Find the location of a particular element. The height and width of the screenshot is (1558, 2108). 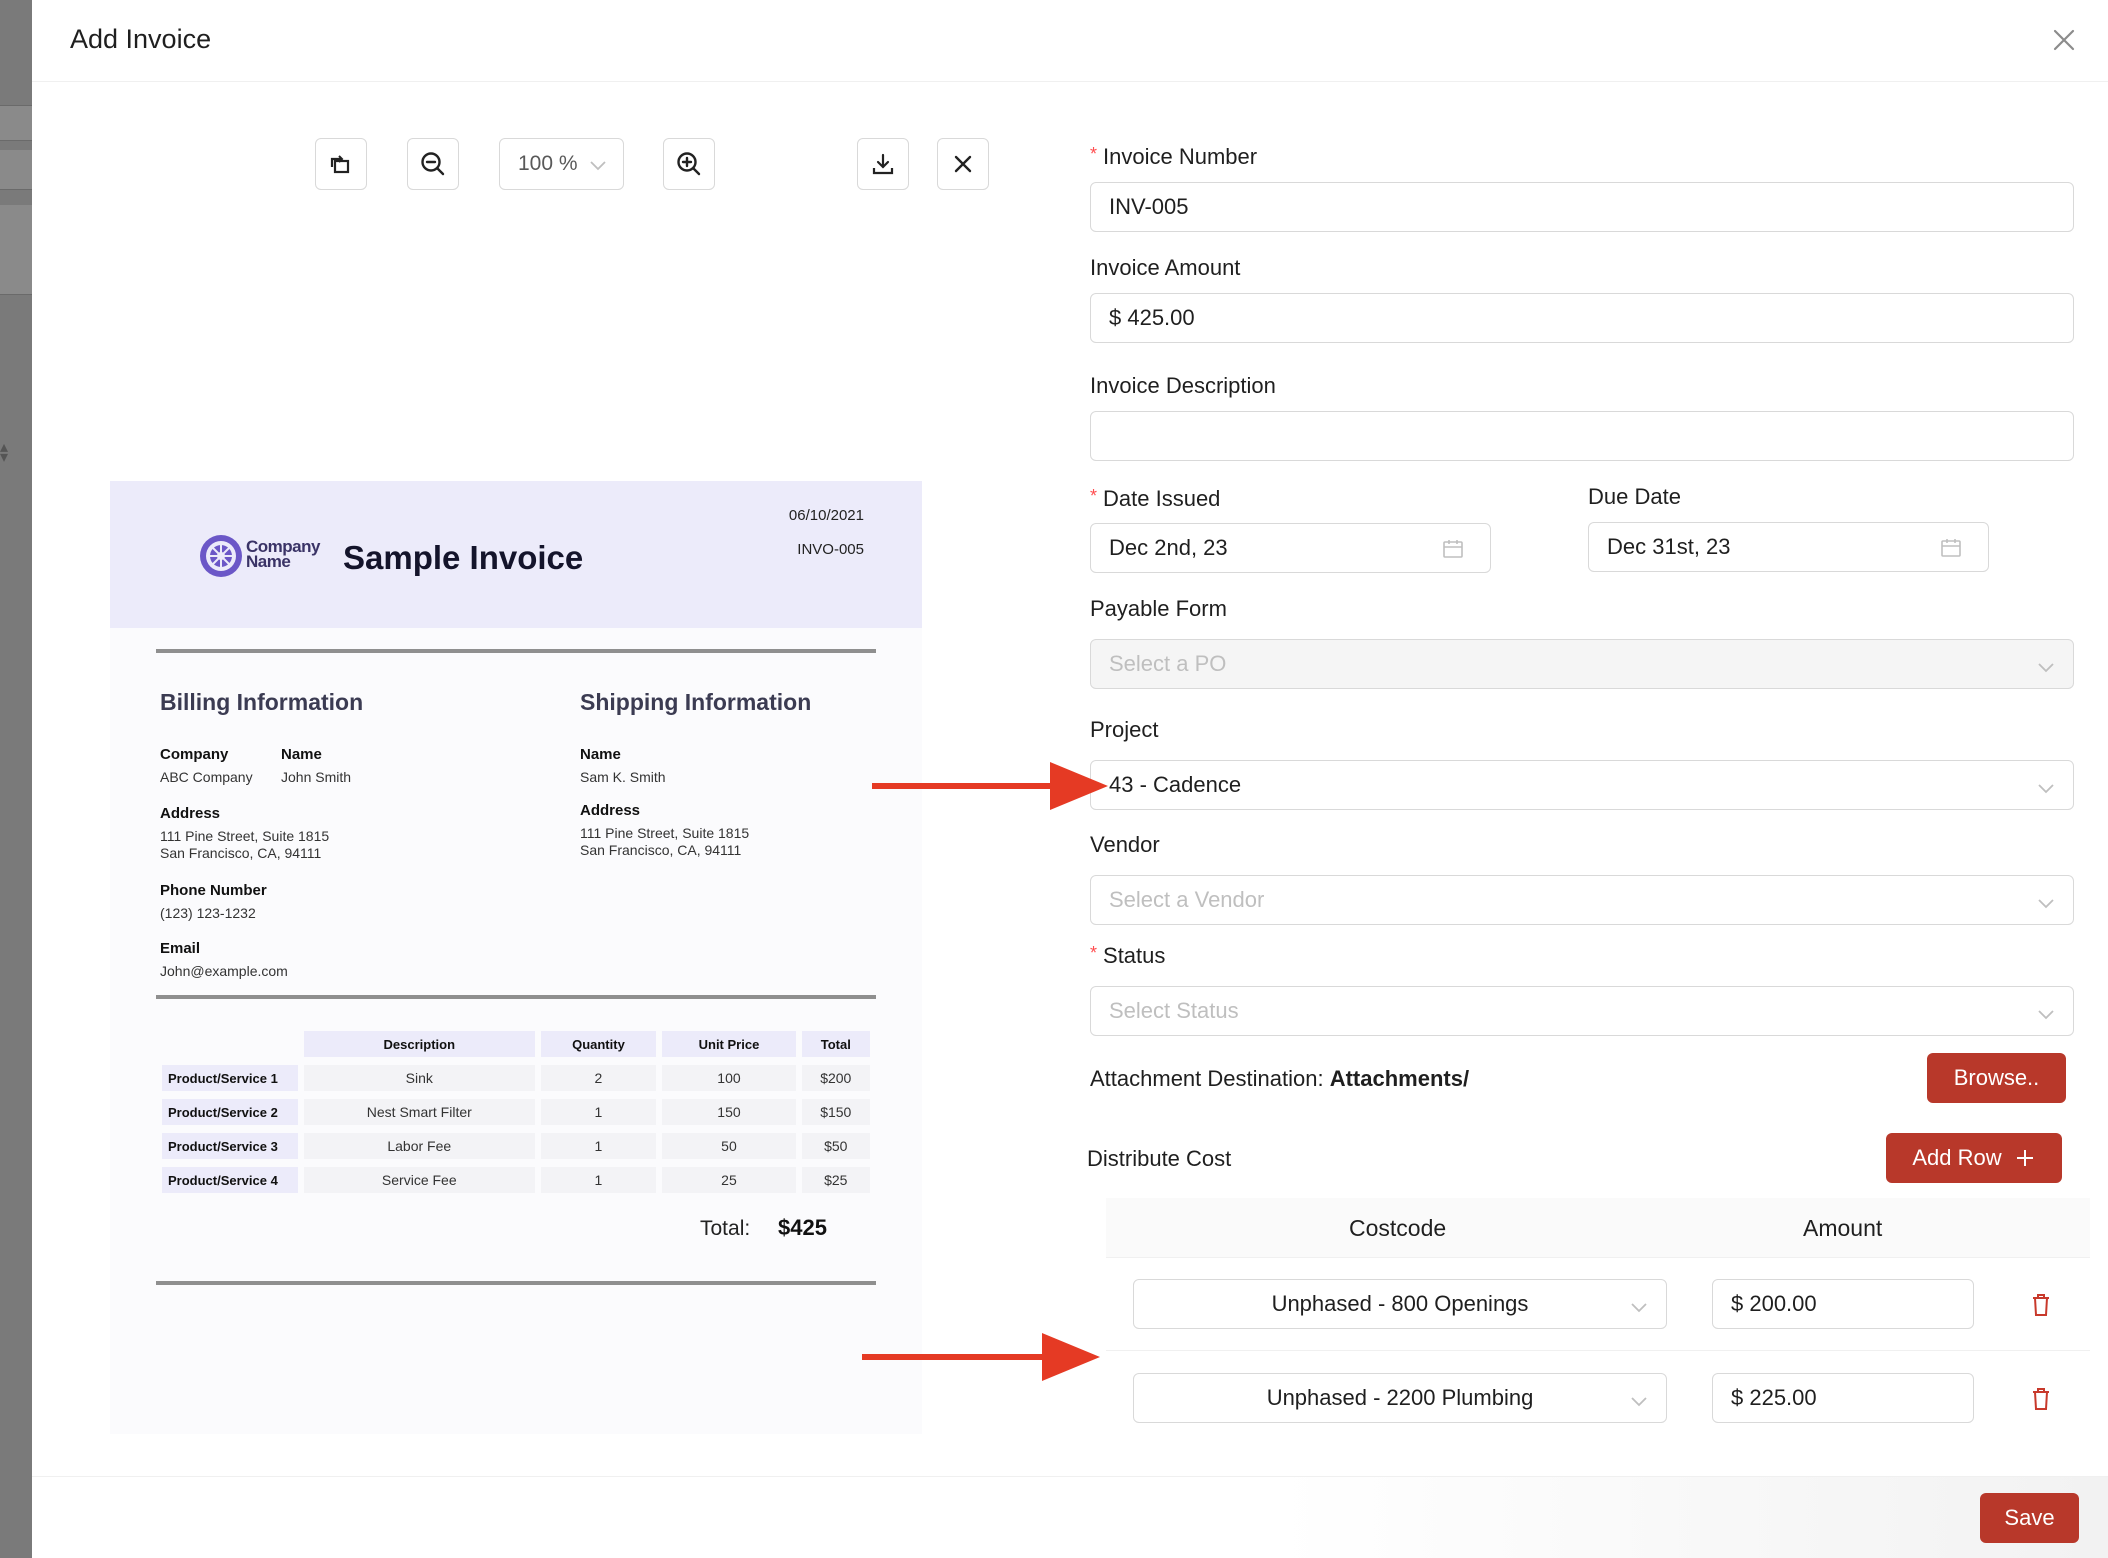

invoice-description-input is located at coordinates (1582, 436).